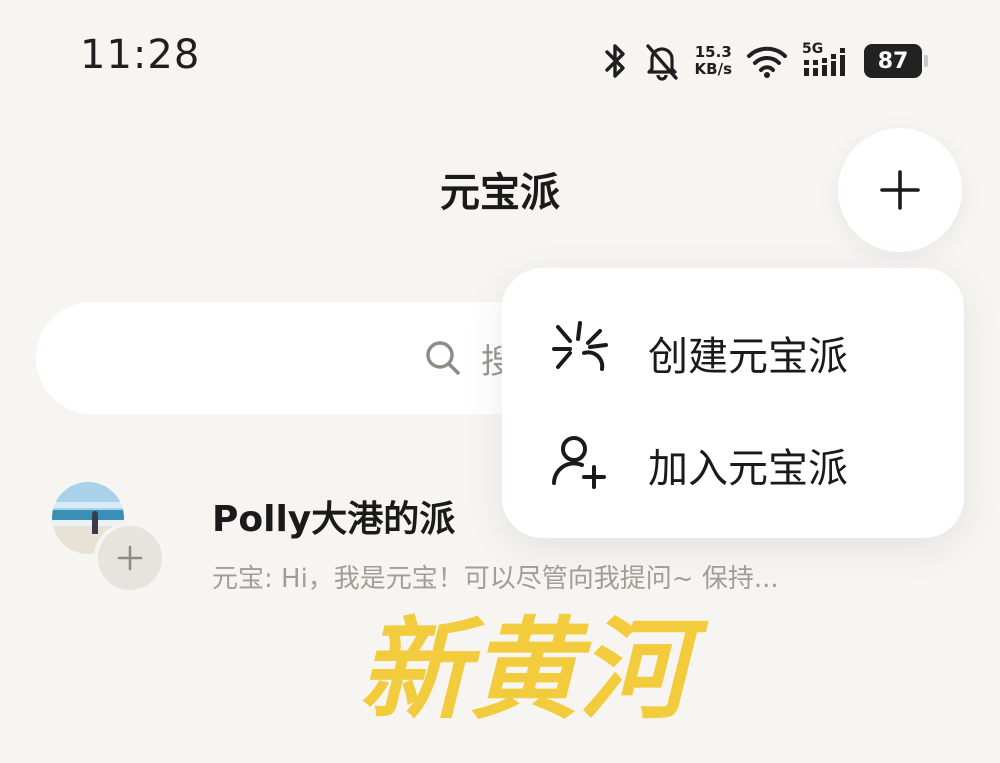 The height and width of the screenshot is (763, 1000). I want to click on list-item-title: Polly大港的派, so click(334, 519).